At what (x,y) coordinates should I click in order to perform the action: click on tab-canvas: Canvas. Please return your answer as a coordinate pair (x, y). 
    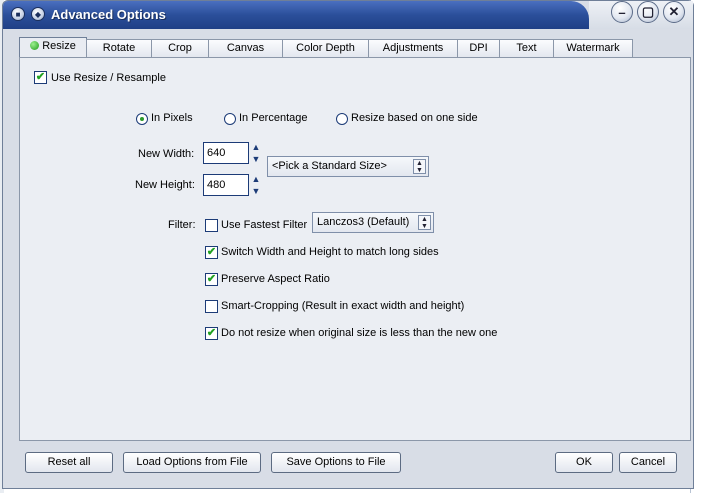
    Looking at the image, I should click on (245, 48).